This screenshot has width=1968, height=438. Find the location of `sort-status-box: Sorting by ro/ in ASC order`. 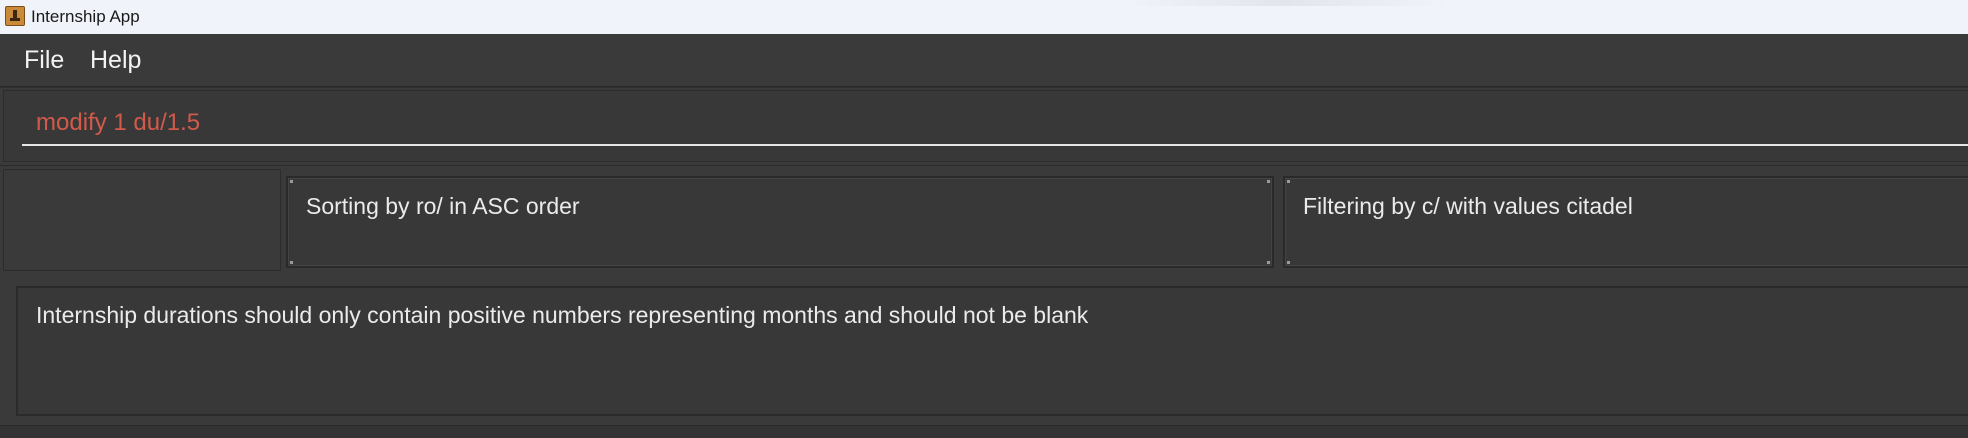

sort-status-box: Sorting by ro/ in ASC order is located at coordinates (780, 222).